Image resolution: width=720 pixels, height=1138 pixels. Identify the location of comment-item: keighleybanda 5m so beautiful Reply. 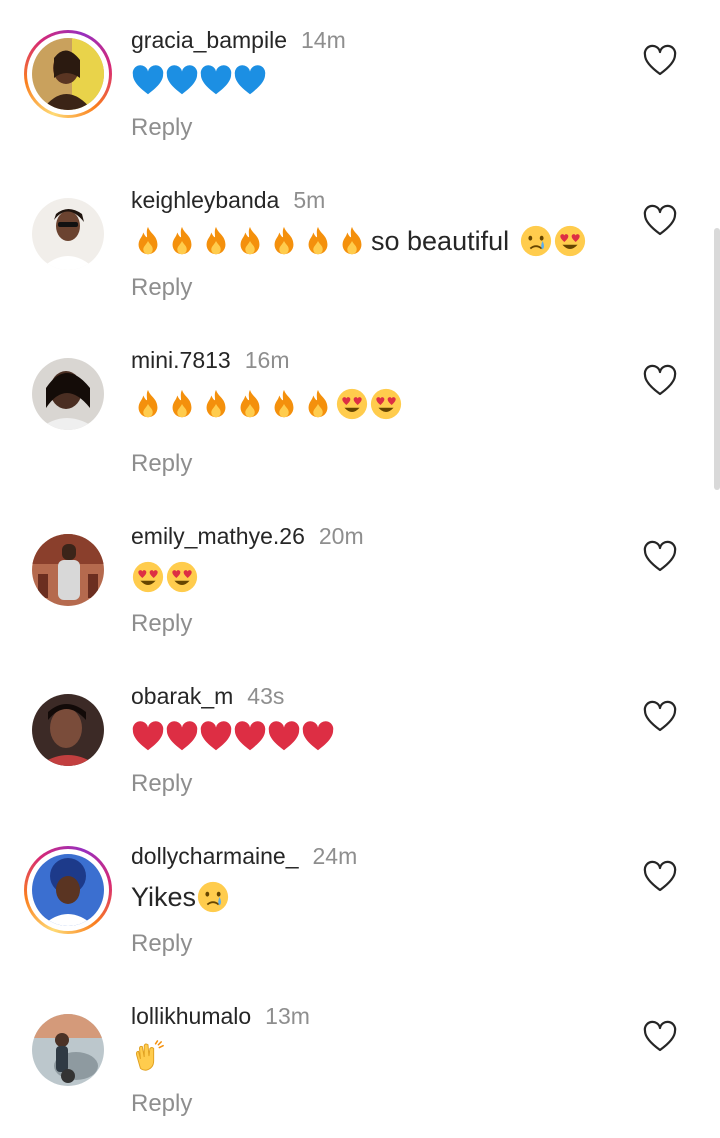
(360, 240).